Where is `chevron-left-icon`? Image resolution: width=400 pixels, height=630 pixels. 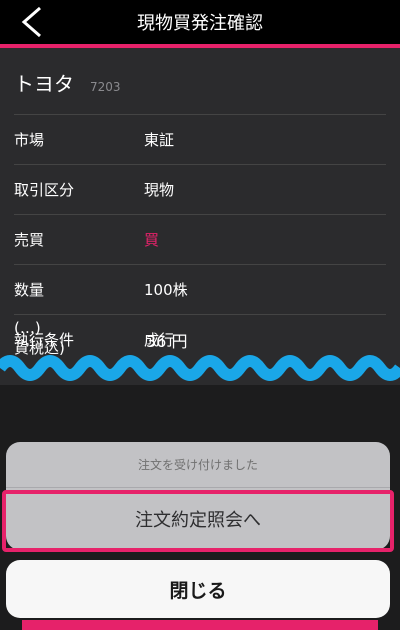 chevron-left-icon is located at coordinates (33, 22).